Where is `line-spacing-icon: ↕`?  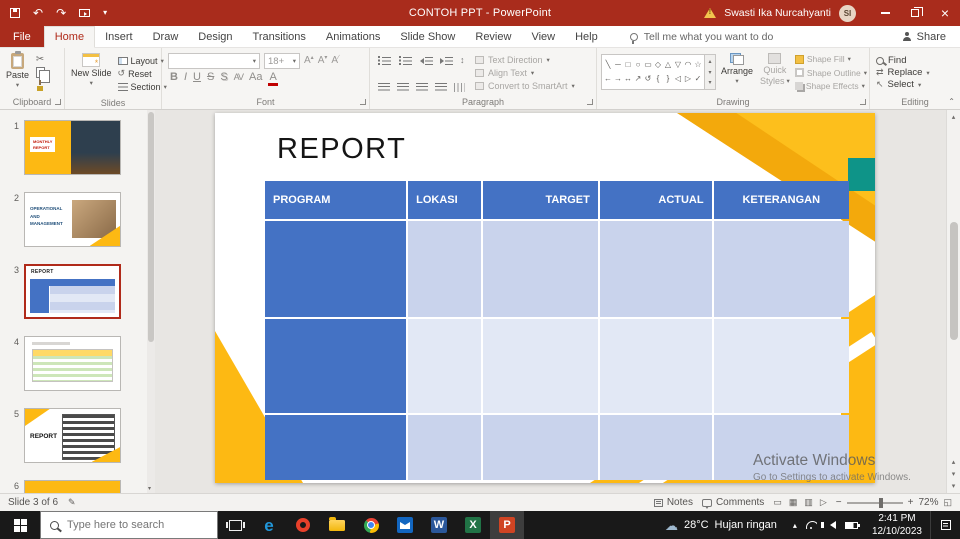 line-spacing-icon: ↕ is located at coordinates (462, 60).